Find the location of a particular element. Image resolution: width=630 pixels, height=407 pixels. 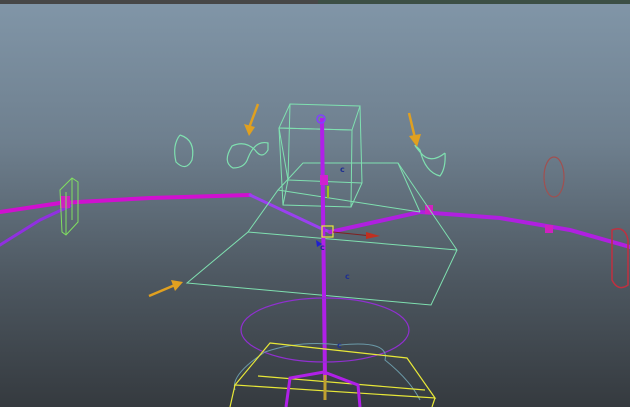

inactive-curve-oval is located at coordinates (554, 177).